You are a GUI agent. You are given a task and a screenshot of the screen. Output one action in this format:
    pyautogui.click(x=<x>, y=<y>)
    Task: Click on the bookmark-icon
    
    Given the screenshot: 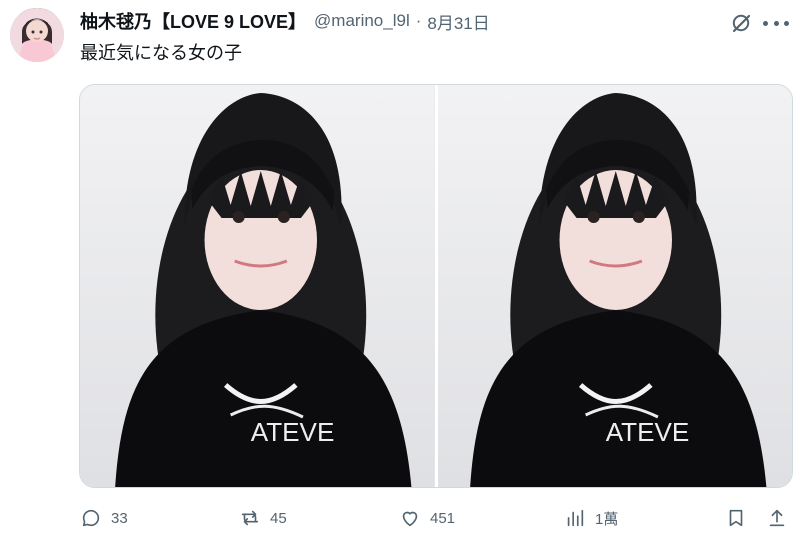 What is the action you would take?
    pyautogui.click(x=736, y=518)
    